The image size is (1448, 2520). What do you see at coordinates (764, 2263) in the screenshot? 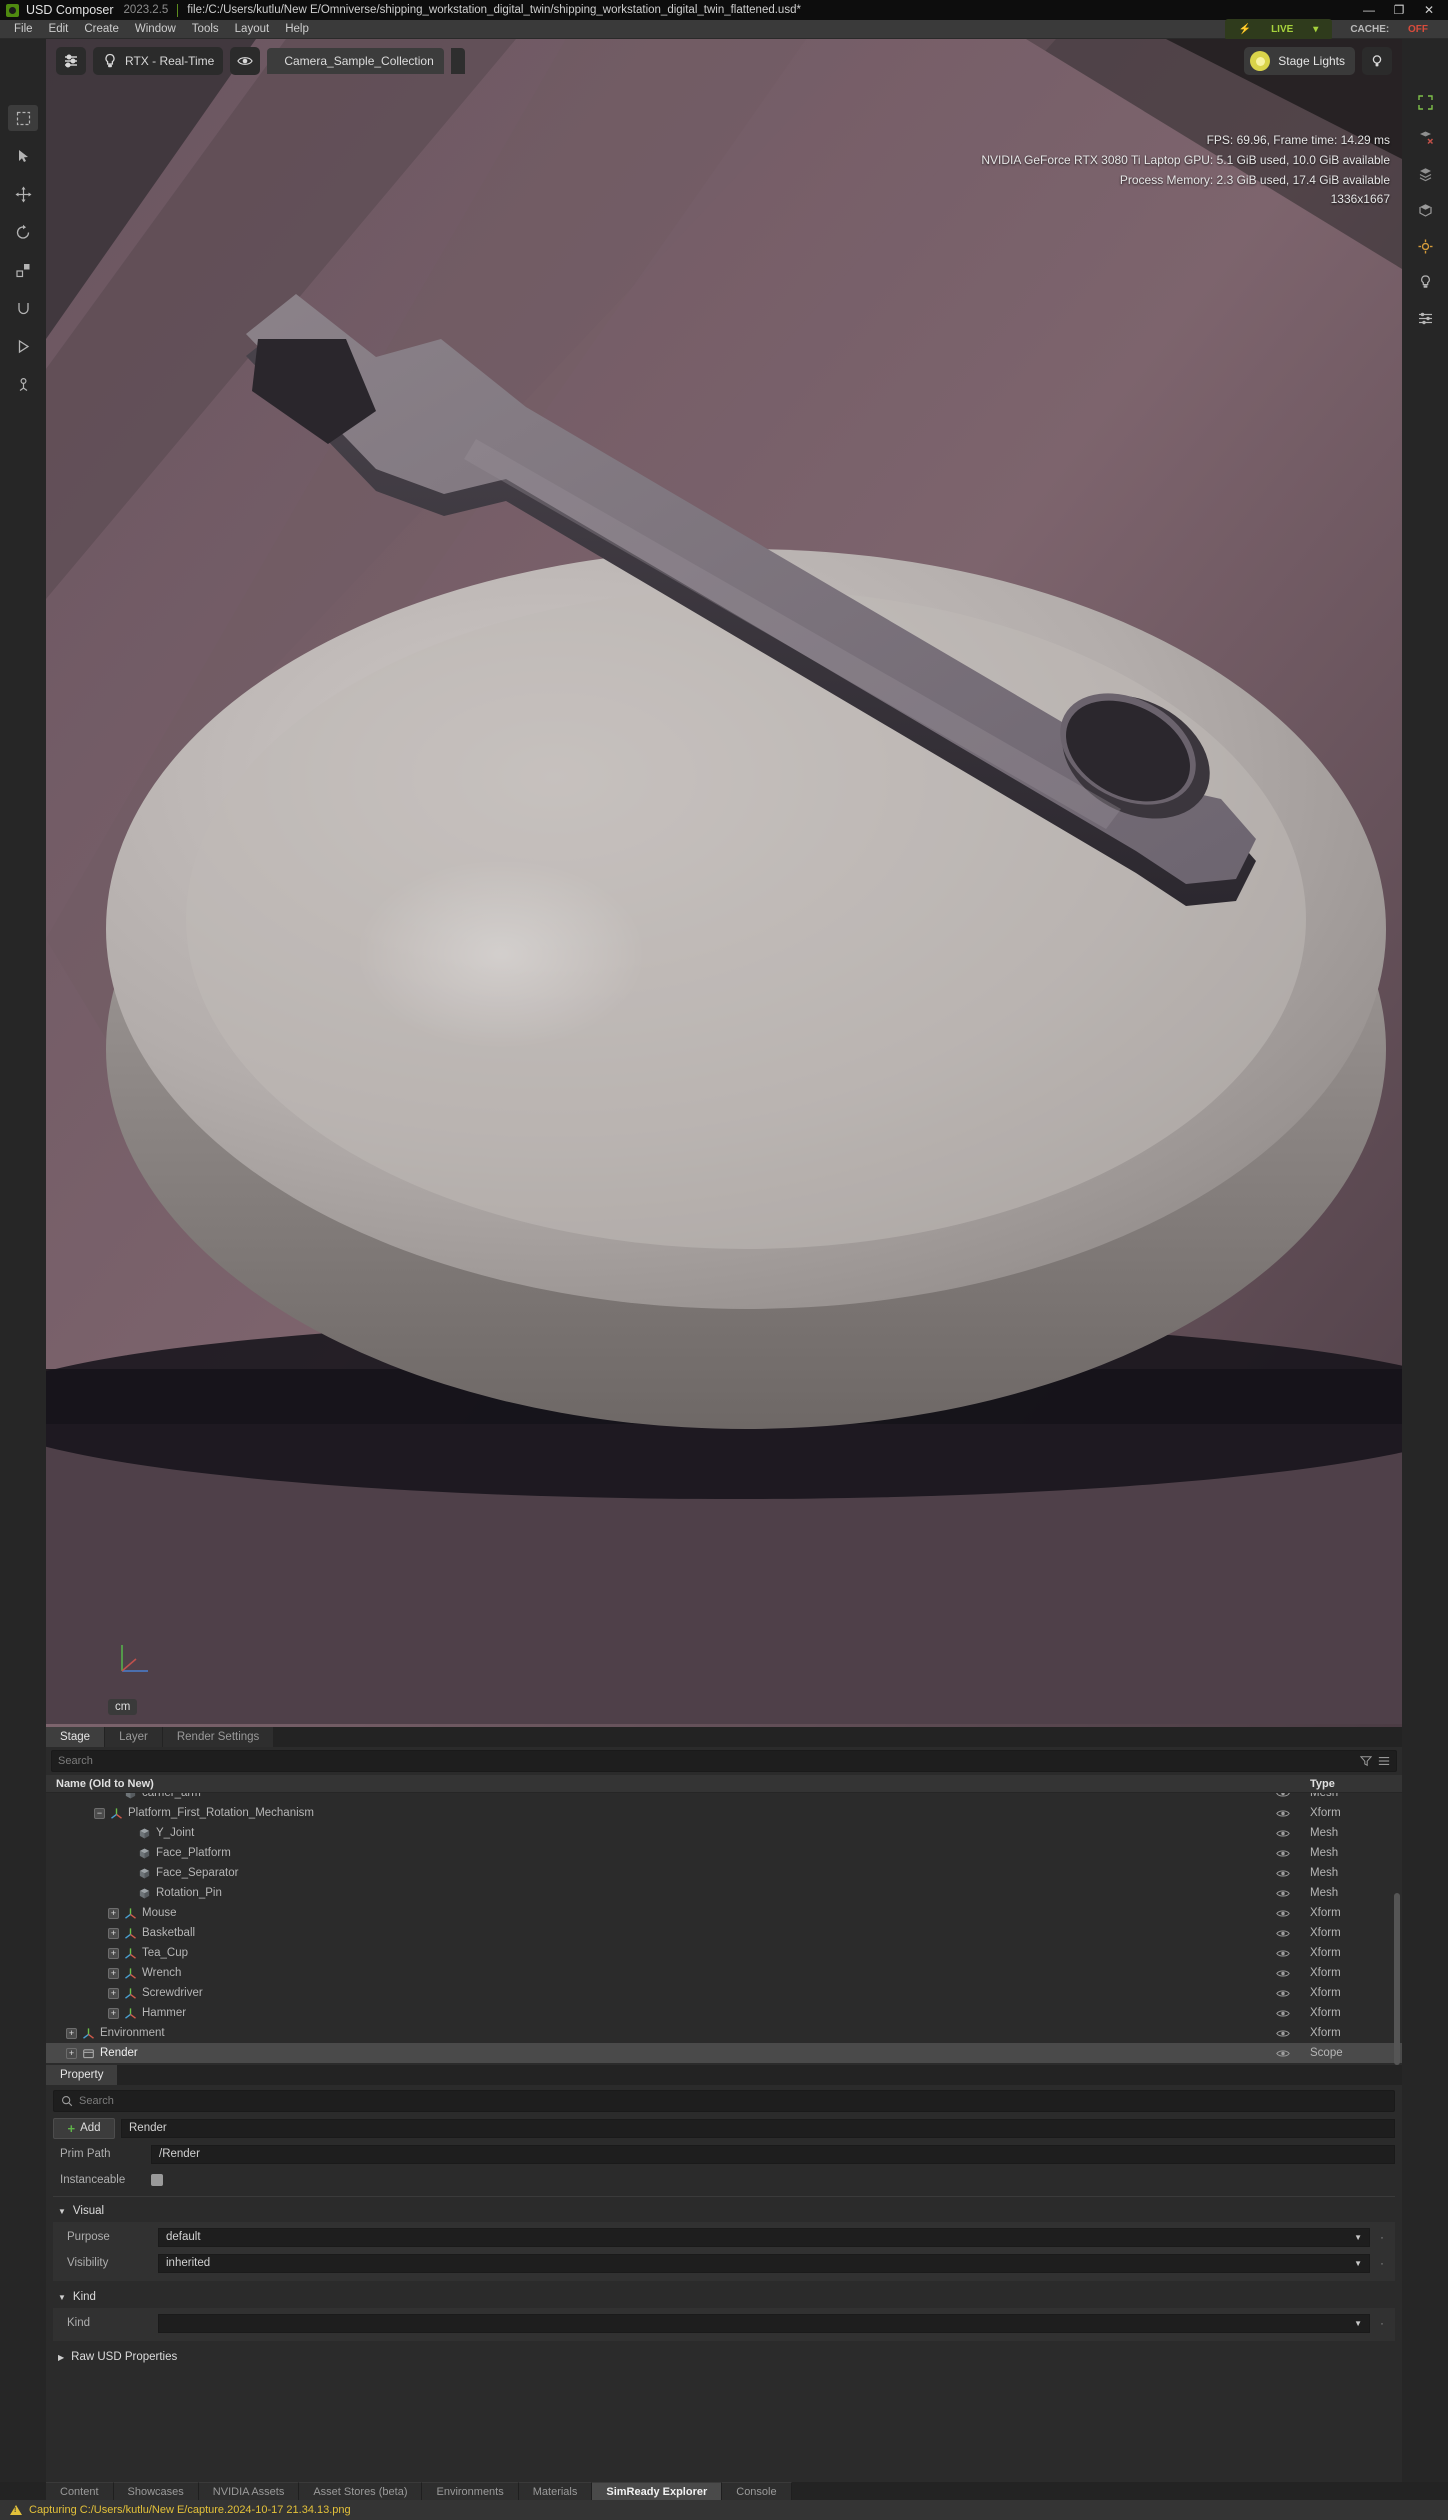
I see `property-dropdown-visibility: inherited ▼` at bounding box center [764, 2263].